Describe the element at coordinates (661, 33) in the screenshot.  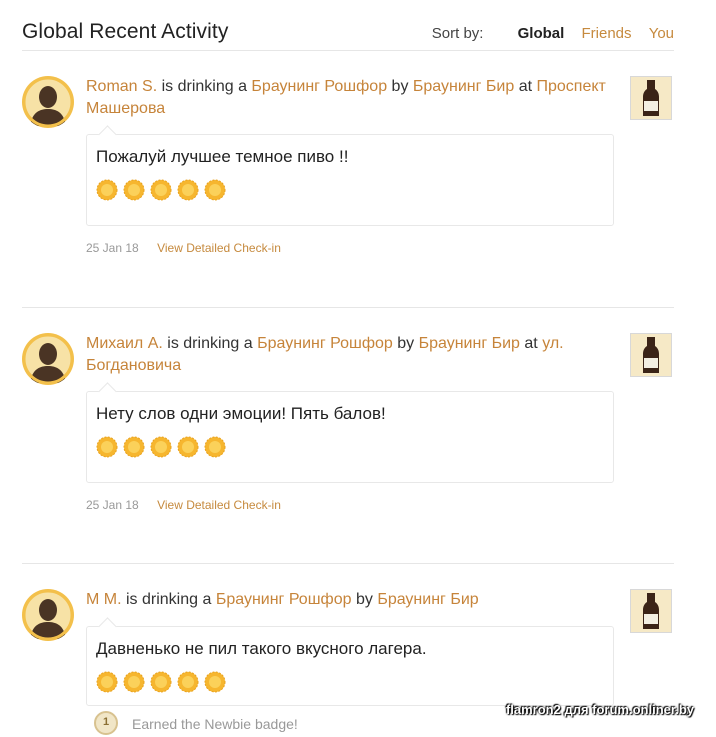
I see `sort-option-you: You` at that location.